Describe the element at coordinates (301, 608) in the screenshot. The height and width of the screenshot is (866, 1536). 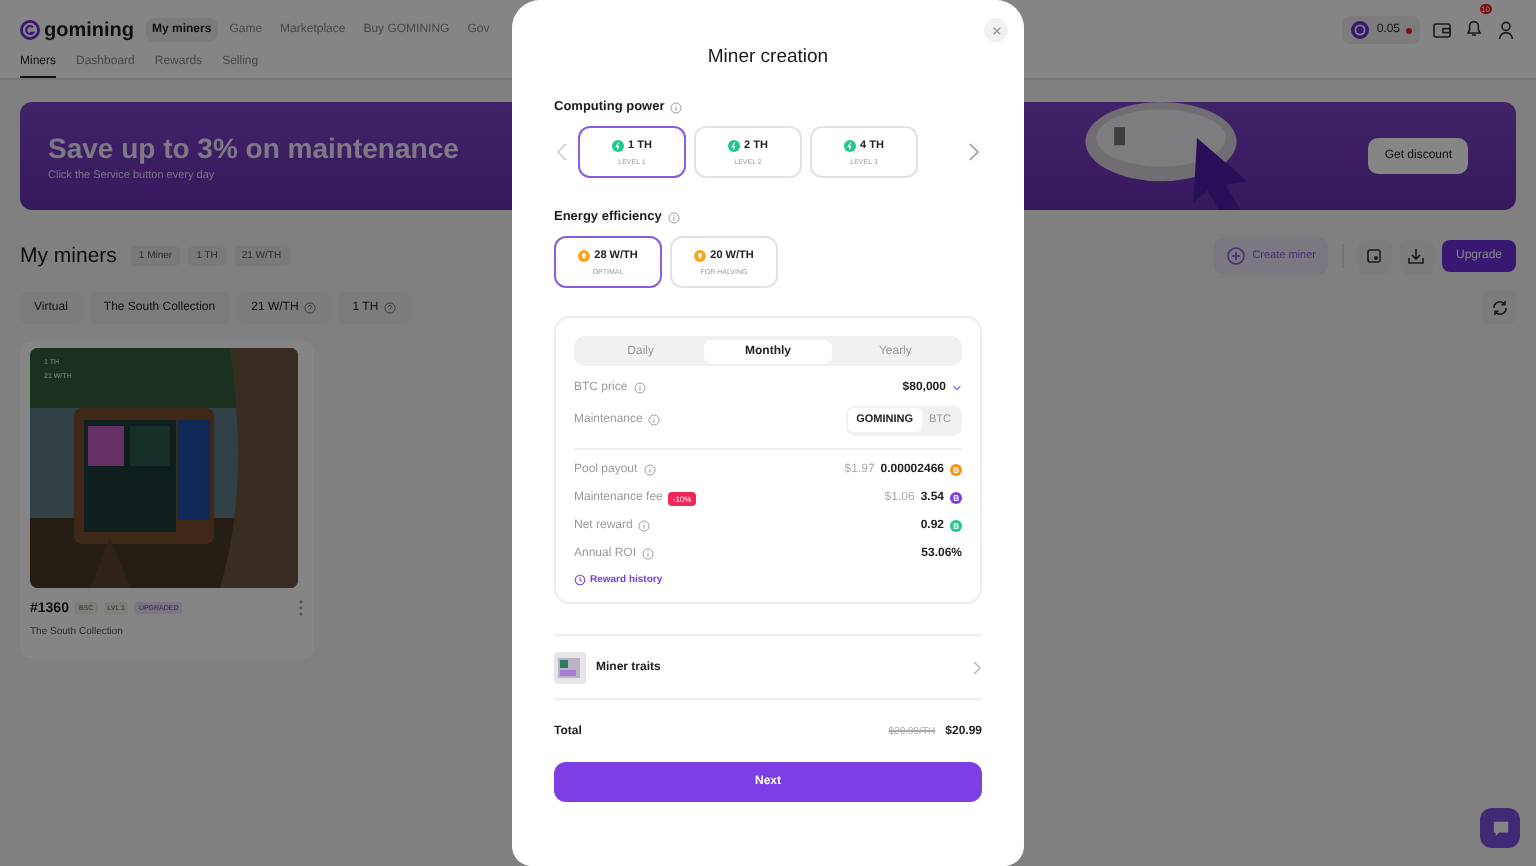
I see `more-icon` at that location.